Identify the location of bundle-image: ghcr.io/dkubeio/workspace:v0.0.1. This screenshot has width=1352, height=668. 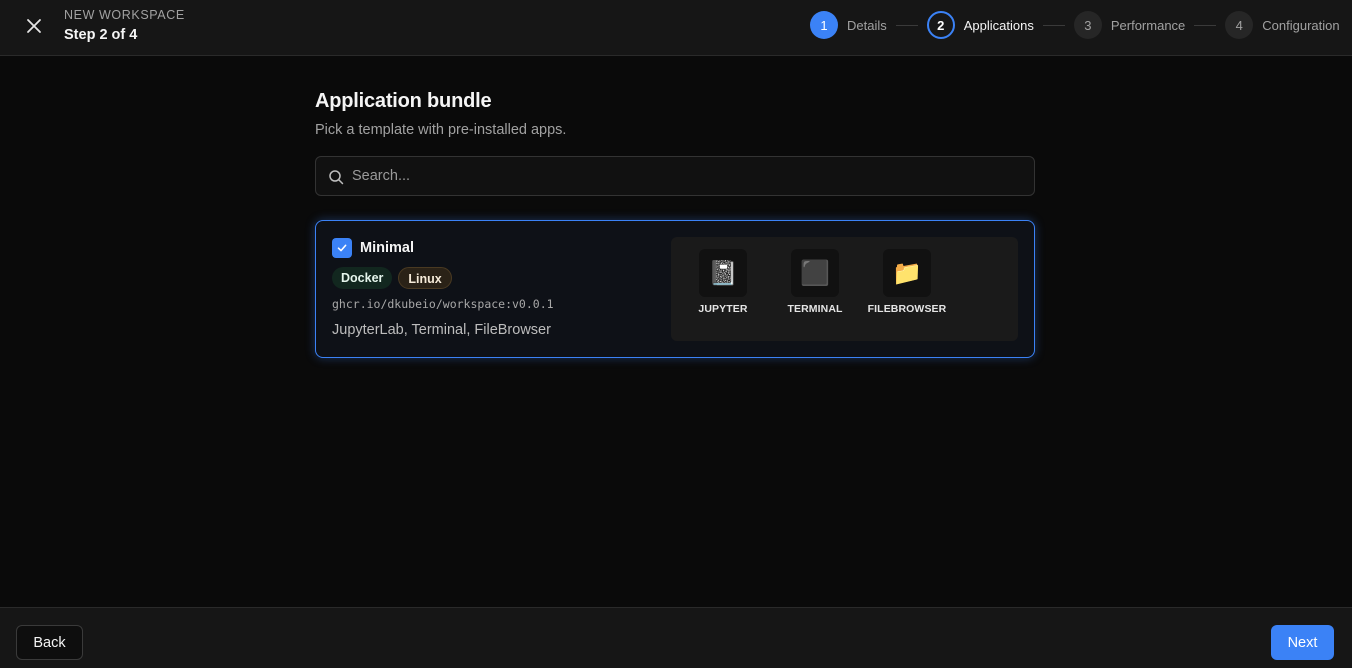
(443, 304).